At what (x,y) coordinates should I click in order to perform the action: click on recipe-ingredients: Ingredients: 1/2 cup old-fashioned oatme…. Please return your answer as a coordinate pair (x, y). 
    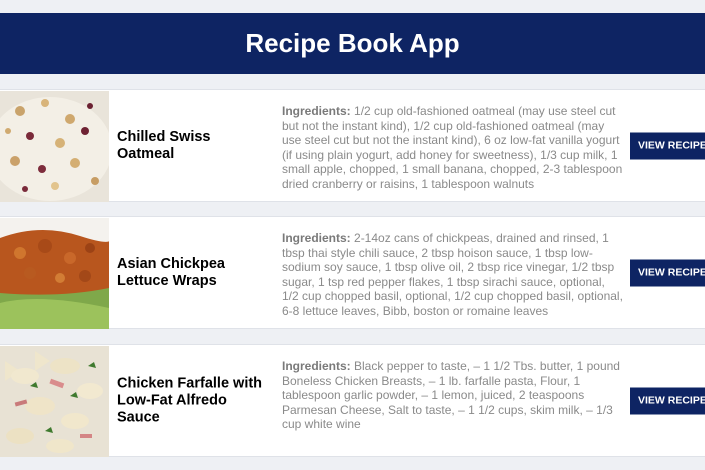
    Looking at the image, I should click on (453, 147).